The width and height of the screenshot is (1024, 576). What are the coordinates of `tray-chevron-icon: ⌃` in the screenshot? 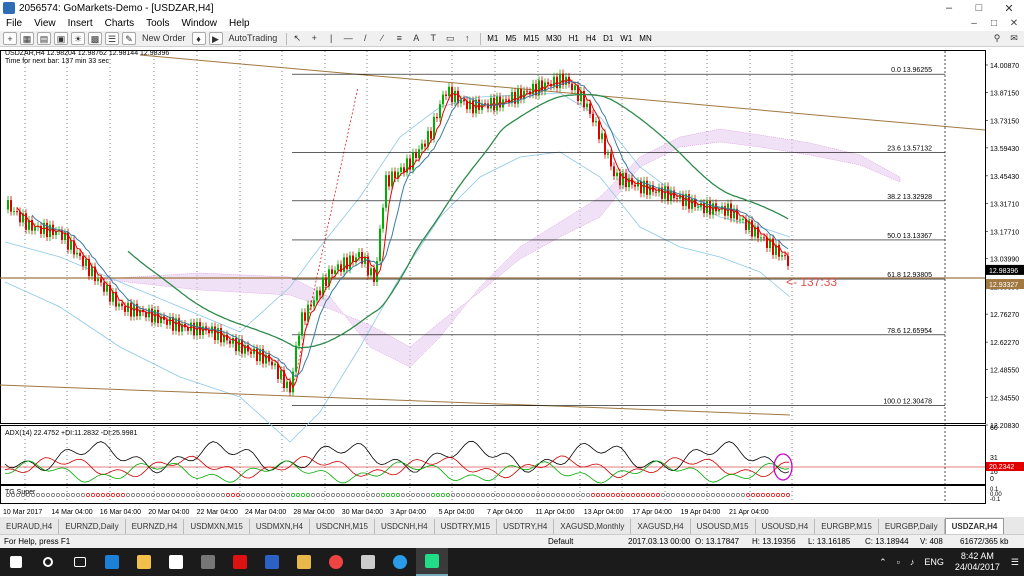 It's located at (883, 562).